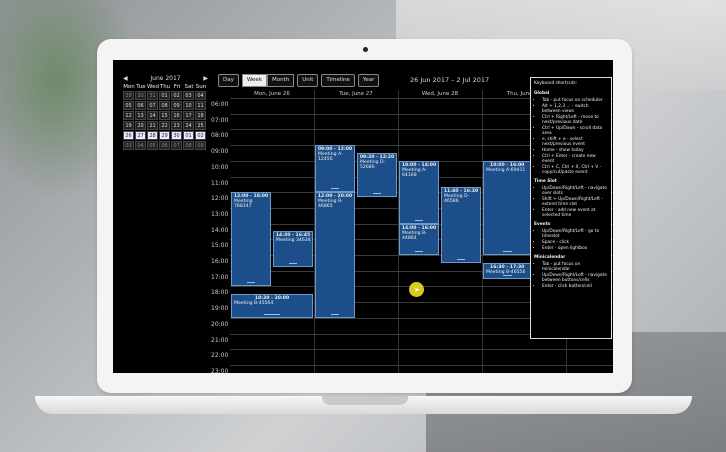 This screenshot has width=726, height=452. What do you see at coordinates (220, 120) in the screenshot?
I see `hour-label: 07:00` at bounding box center [220, 120].